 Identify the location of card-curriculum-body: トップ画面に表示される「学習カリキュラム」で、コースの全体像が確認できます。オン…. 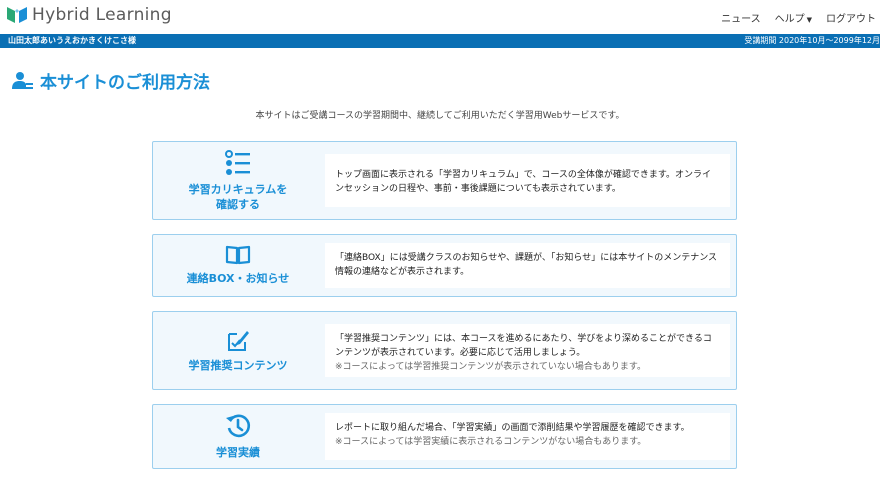
(527, 180).